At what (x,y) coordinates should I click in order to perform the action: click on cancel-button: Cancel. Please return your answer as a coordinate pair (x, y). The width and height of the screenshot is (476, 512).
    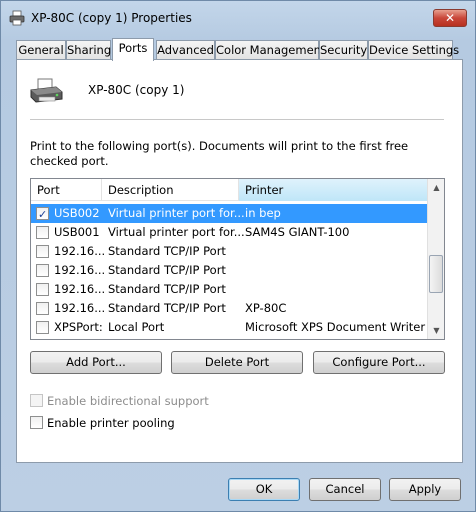
    Looking at the image, I should click on (345, 489).